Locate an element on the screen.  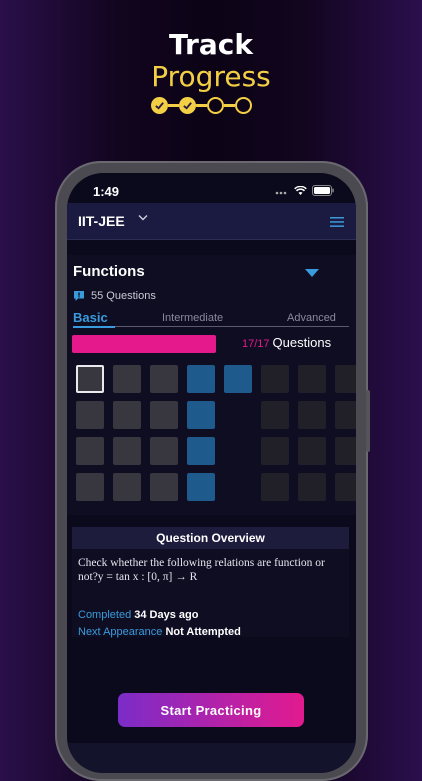
battery-icon is located at coordinates (323, 190).